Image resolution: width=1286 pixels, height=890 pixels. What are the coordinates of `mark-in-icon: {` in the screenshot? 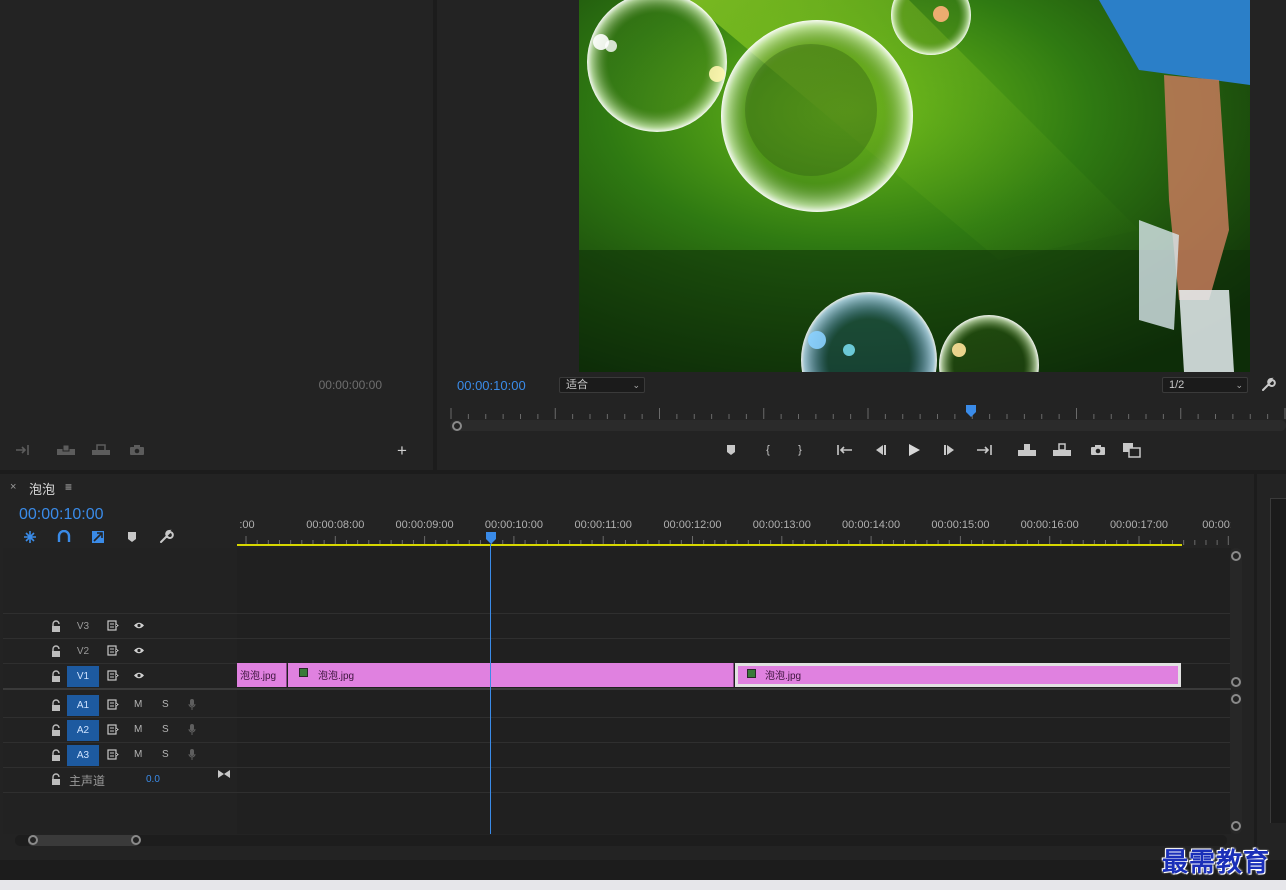 It's located at (768, 450).